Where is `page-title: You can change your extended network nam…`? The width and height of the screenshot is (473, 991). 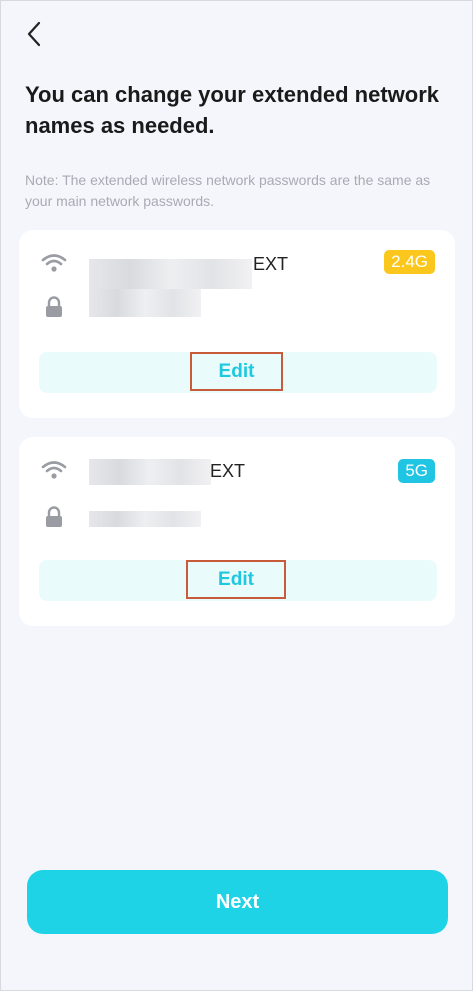 page-title: You can change your extended network nam… is located at coordinates (232, 110).